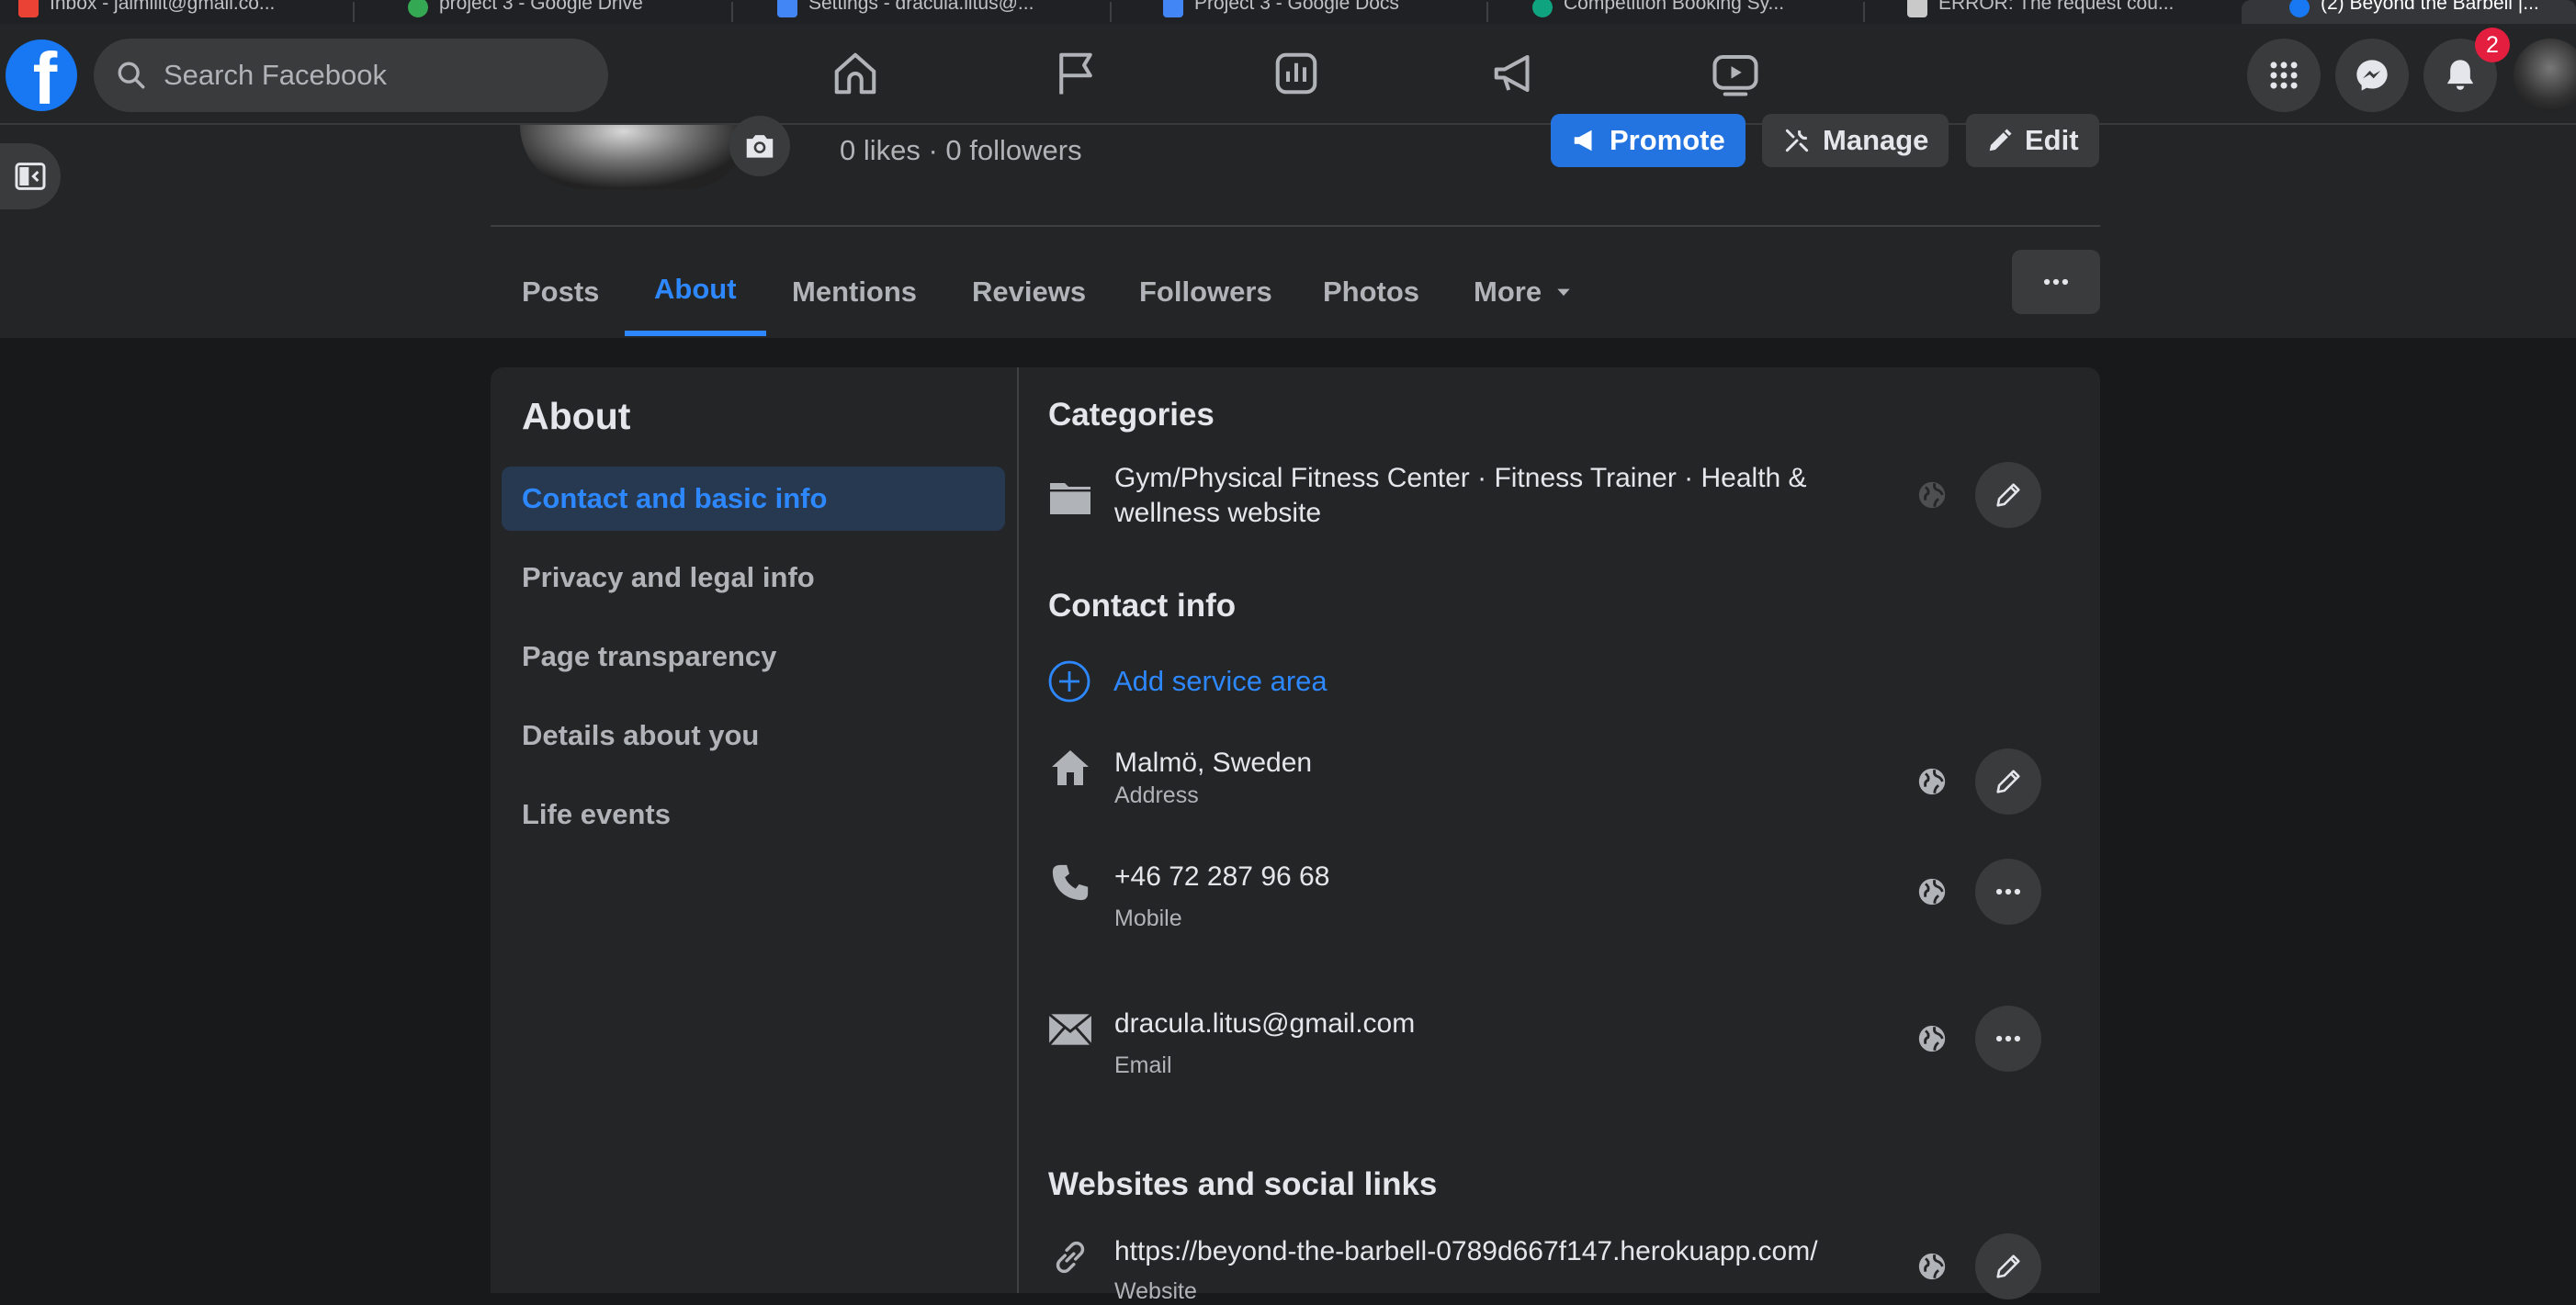  Describe the element at coordinates (1371, 292) in the screenshot. I see `tab-photos: Photos` at that location.